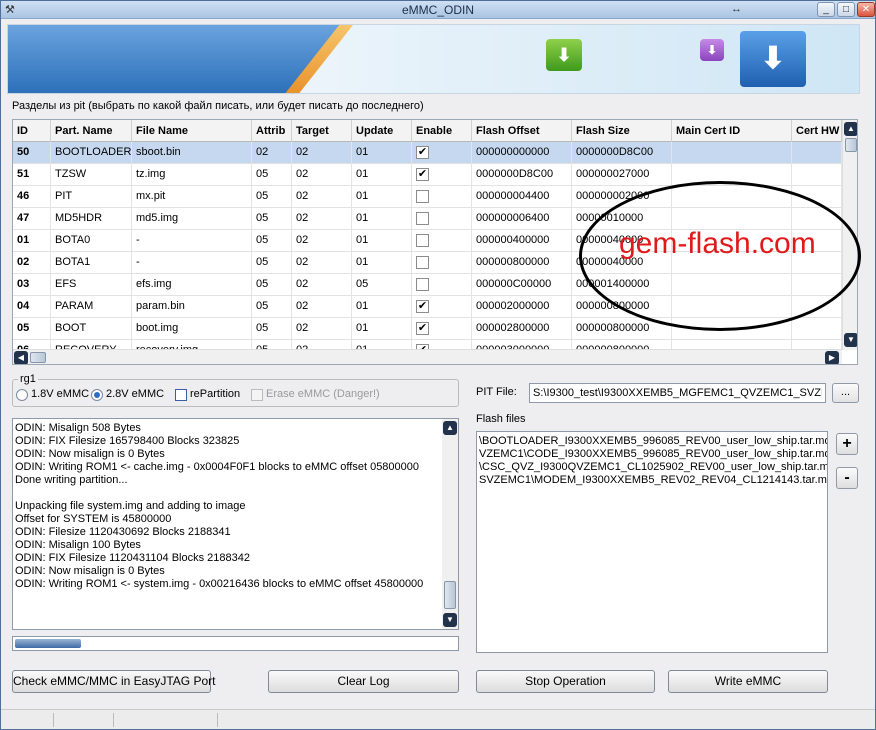  What do you see at coordinates (450, 620) in the screenshot?
I see `log-scroll-down-icon: ▼` at bounding box center [450, 620].